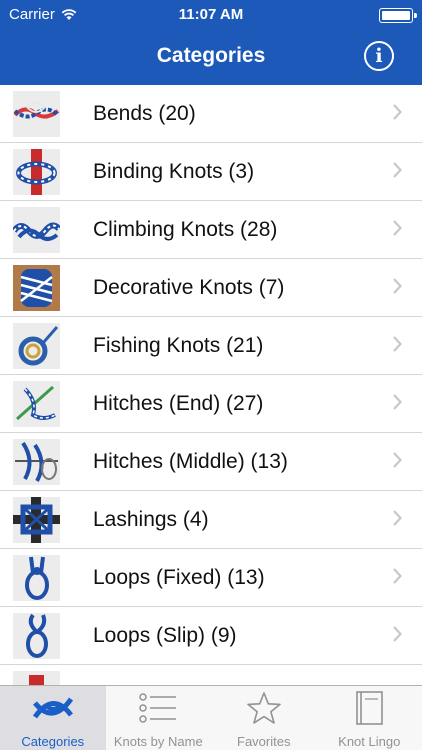  Describe the element at coordinates (211, 55) in the screenshot. I see `page-title: Categories` at that location.